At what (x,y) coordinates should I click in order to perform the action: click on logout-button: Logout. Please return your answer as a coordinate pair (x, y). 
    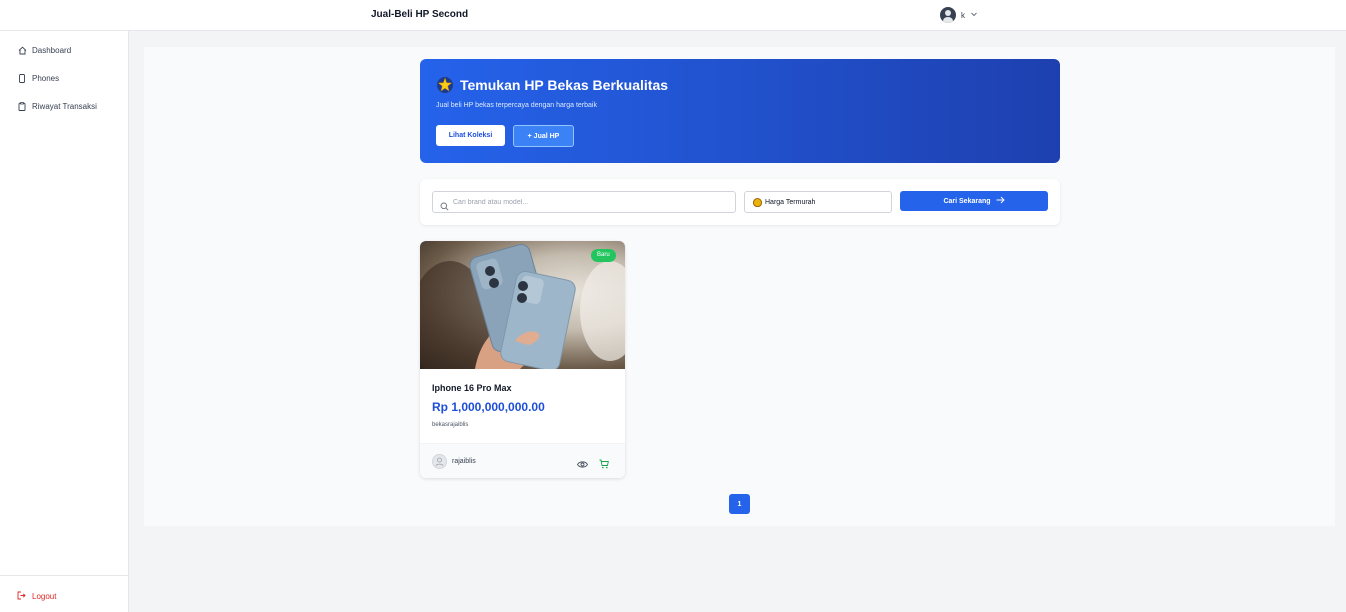
    Looking at the image, I should click on (36, 596).